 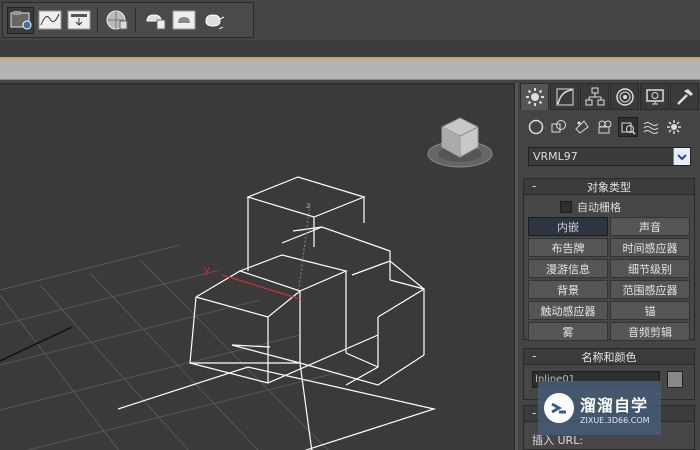 I want to click on geometry-icon, so click(x=536, y=127).